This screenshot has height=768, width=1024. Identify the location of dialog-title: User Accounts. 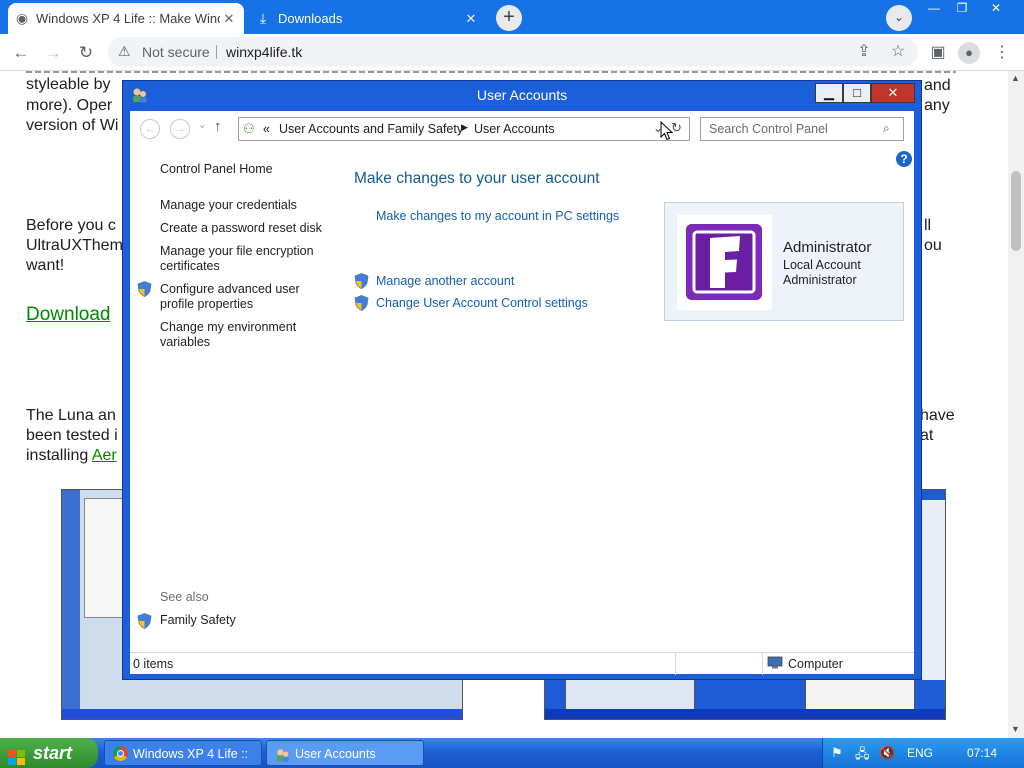
(522, 95).